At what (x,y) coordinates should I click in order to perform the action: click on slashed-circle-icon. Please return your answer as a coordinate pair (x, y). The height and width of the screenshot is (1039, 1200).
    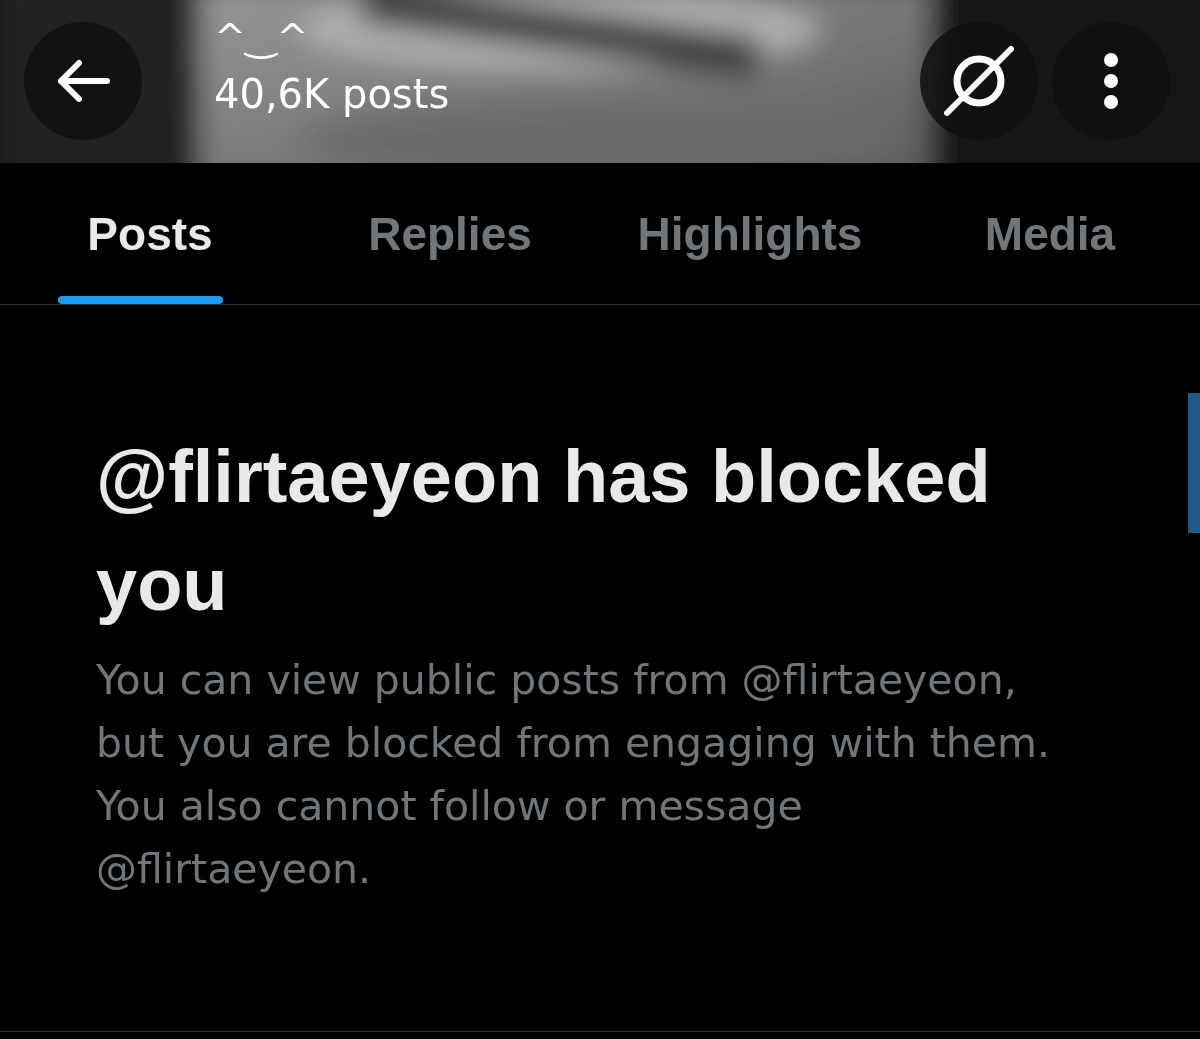
    Looking at the image, I should click on (979, 81).